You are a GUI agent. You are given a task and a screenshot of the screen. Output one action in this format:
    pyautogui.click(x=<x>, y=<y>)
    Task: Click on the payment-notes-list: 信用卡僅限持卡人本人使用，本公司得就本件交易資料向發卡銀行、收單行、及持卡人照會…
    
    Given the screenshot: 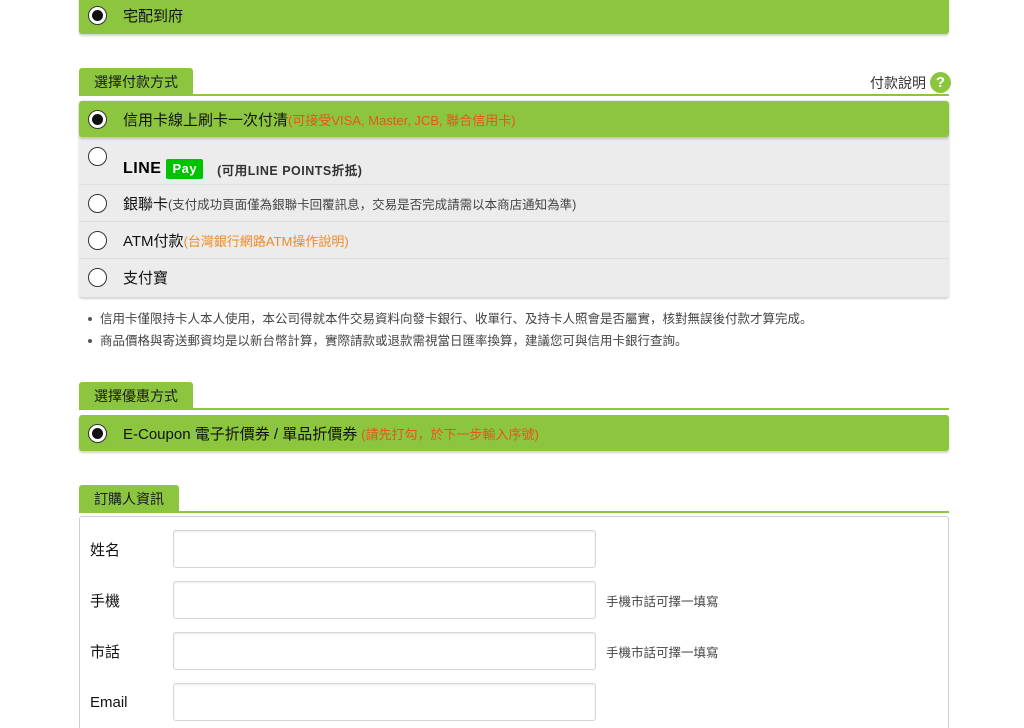 What is the action you would take?
    pyautogui.click(x=450, y=333)
    